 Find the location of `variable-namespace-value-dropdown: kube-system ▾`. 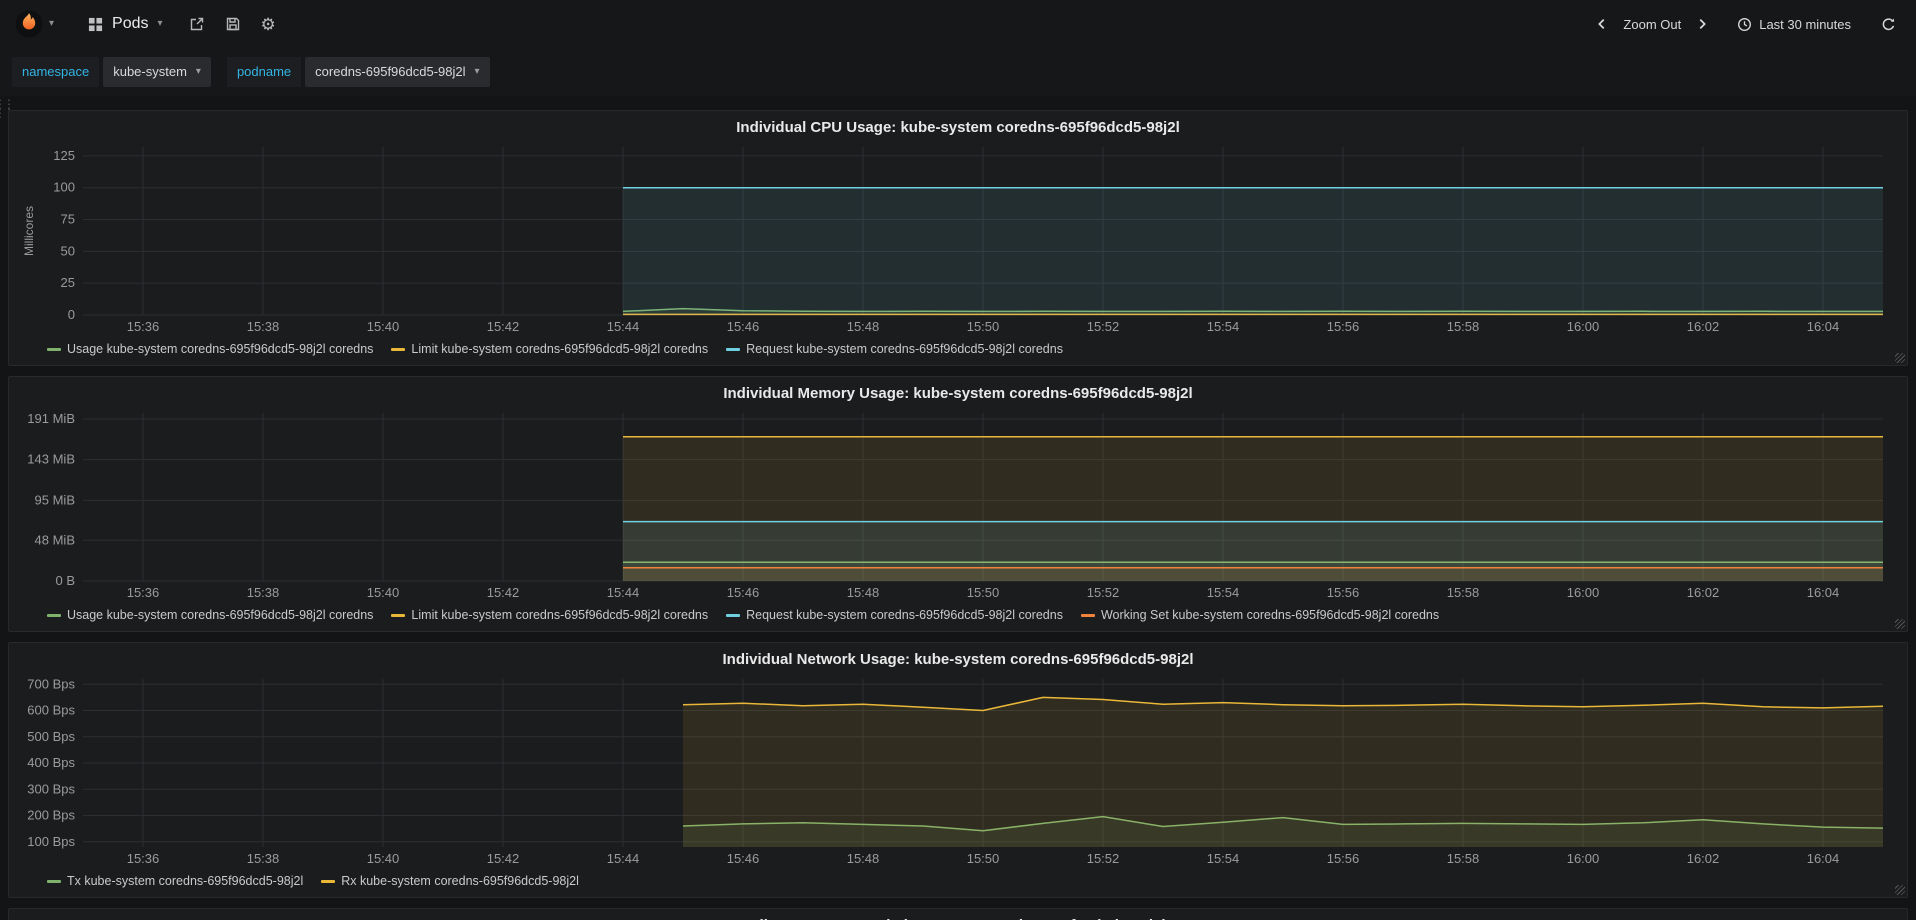

variable-namespace-value-dropdown: kube-system ▾ is located at coordinates (157, 72).